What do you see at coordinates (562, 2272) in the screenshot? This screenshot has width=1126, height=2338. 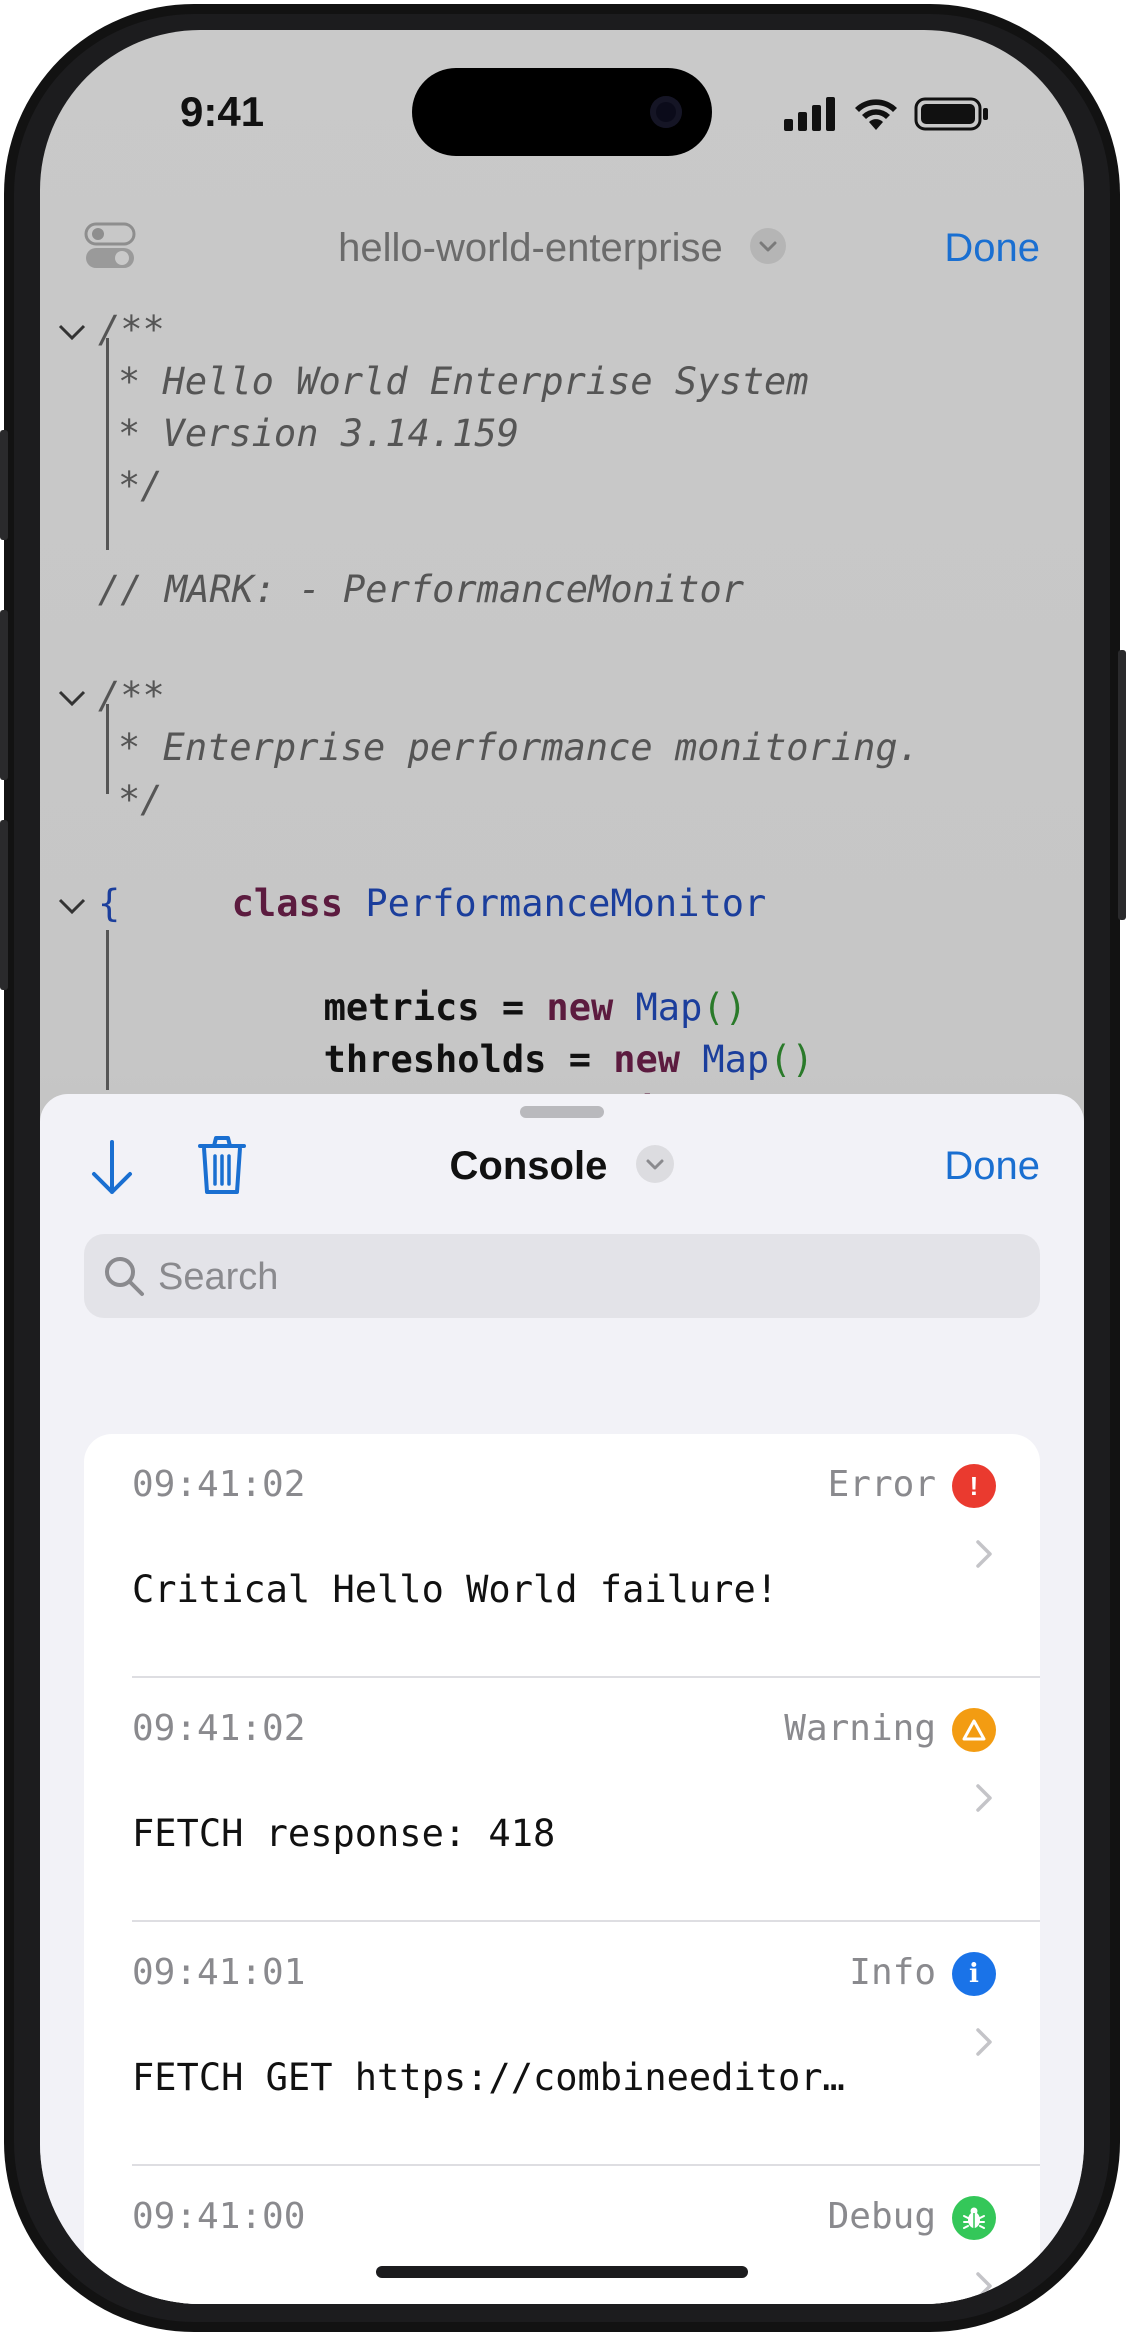 I see `home-indicator` at bounding box center [562, 2272].